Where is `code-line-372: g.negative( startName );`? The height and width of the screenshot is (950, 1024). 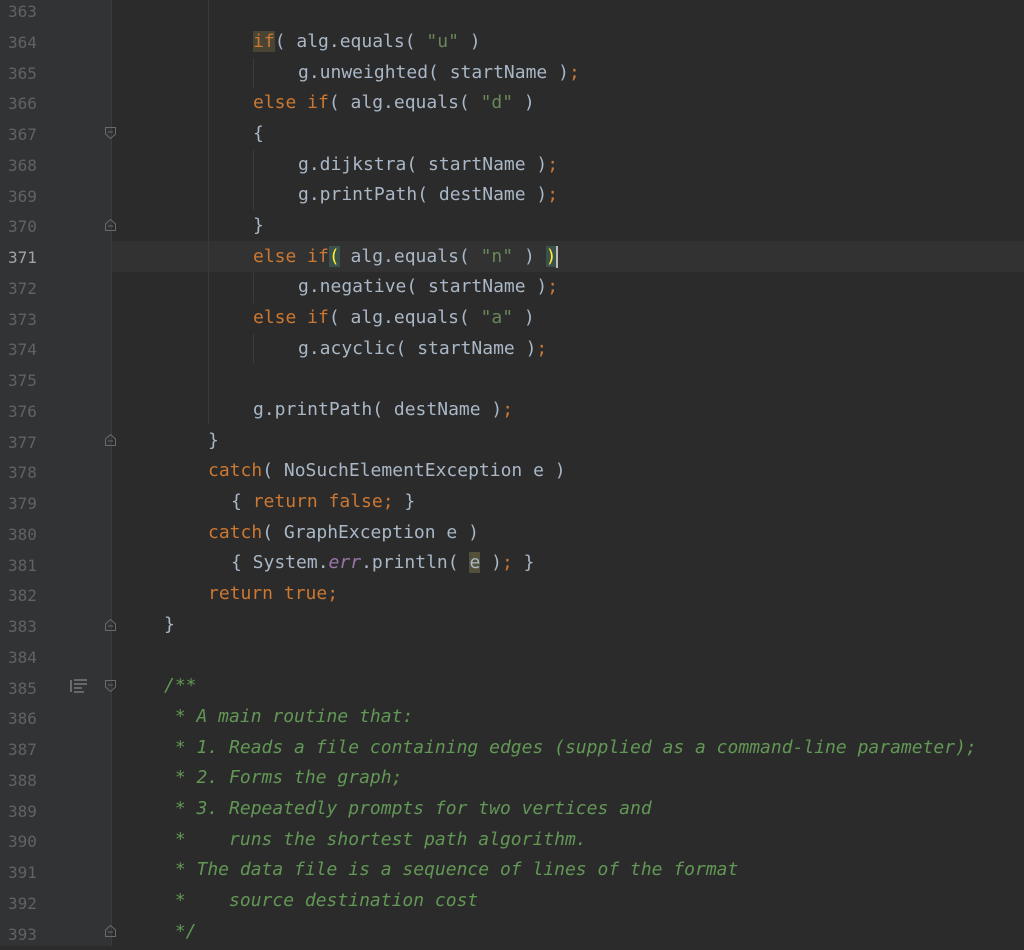
code-line-372: g.negative( startName ); is located at coordinates (428, 287).